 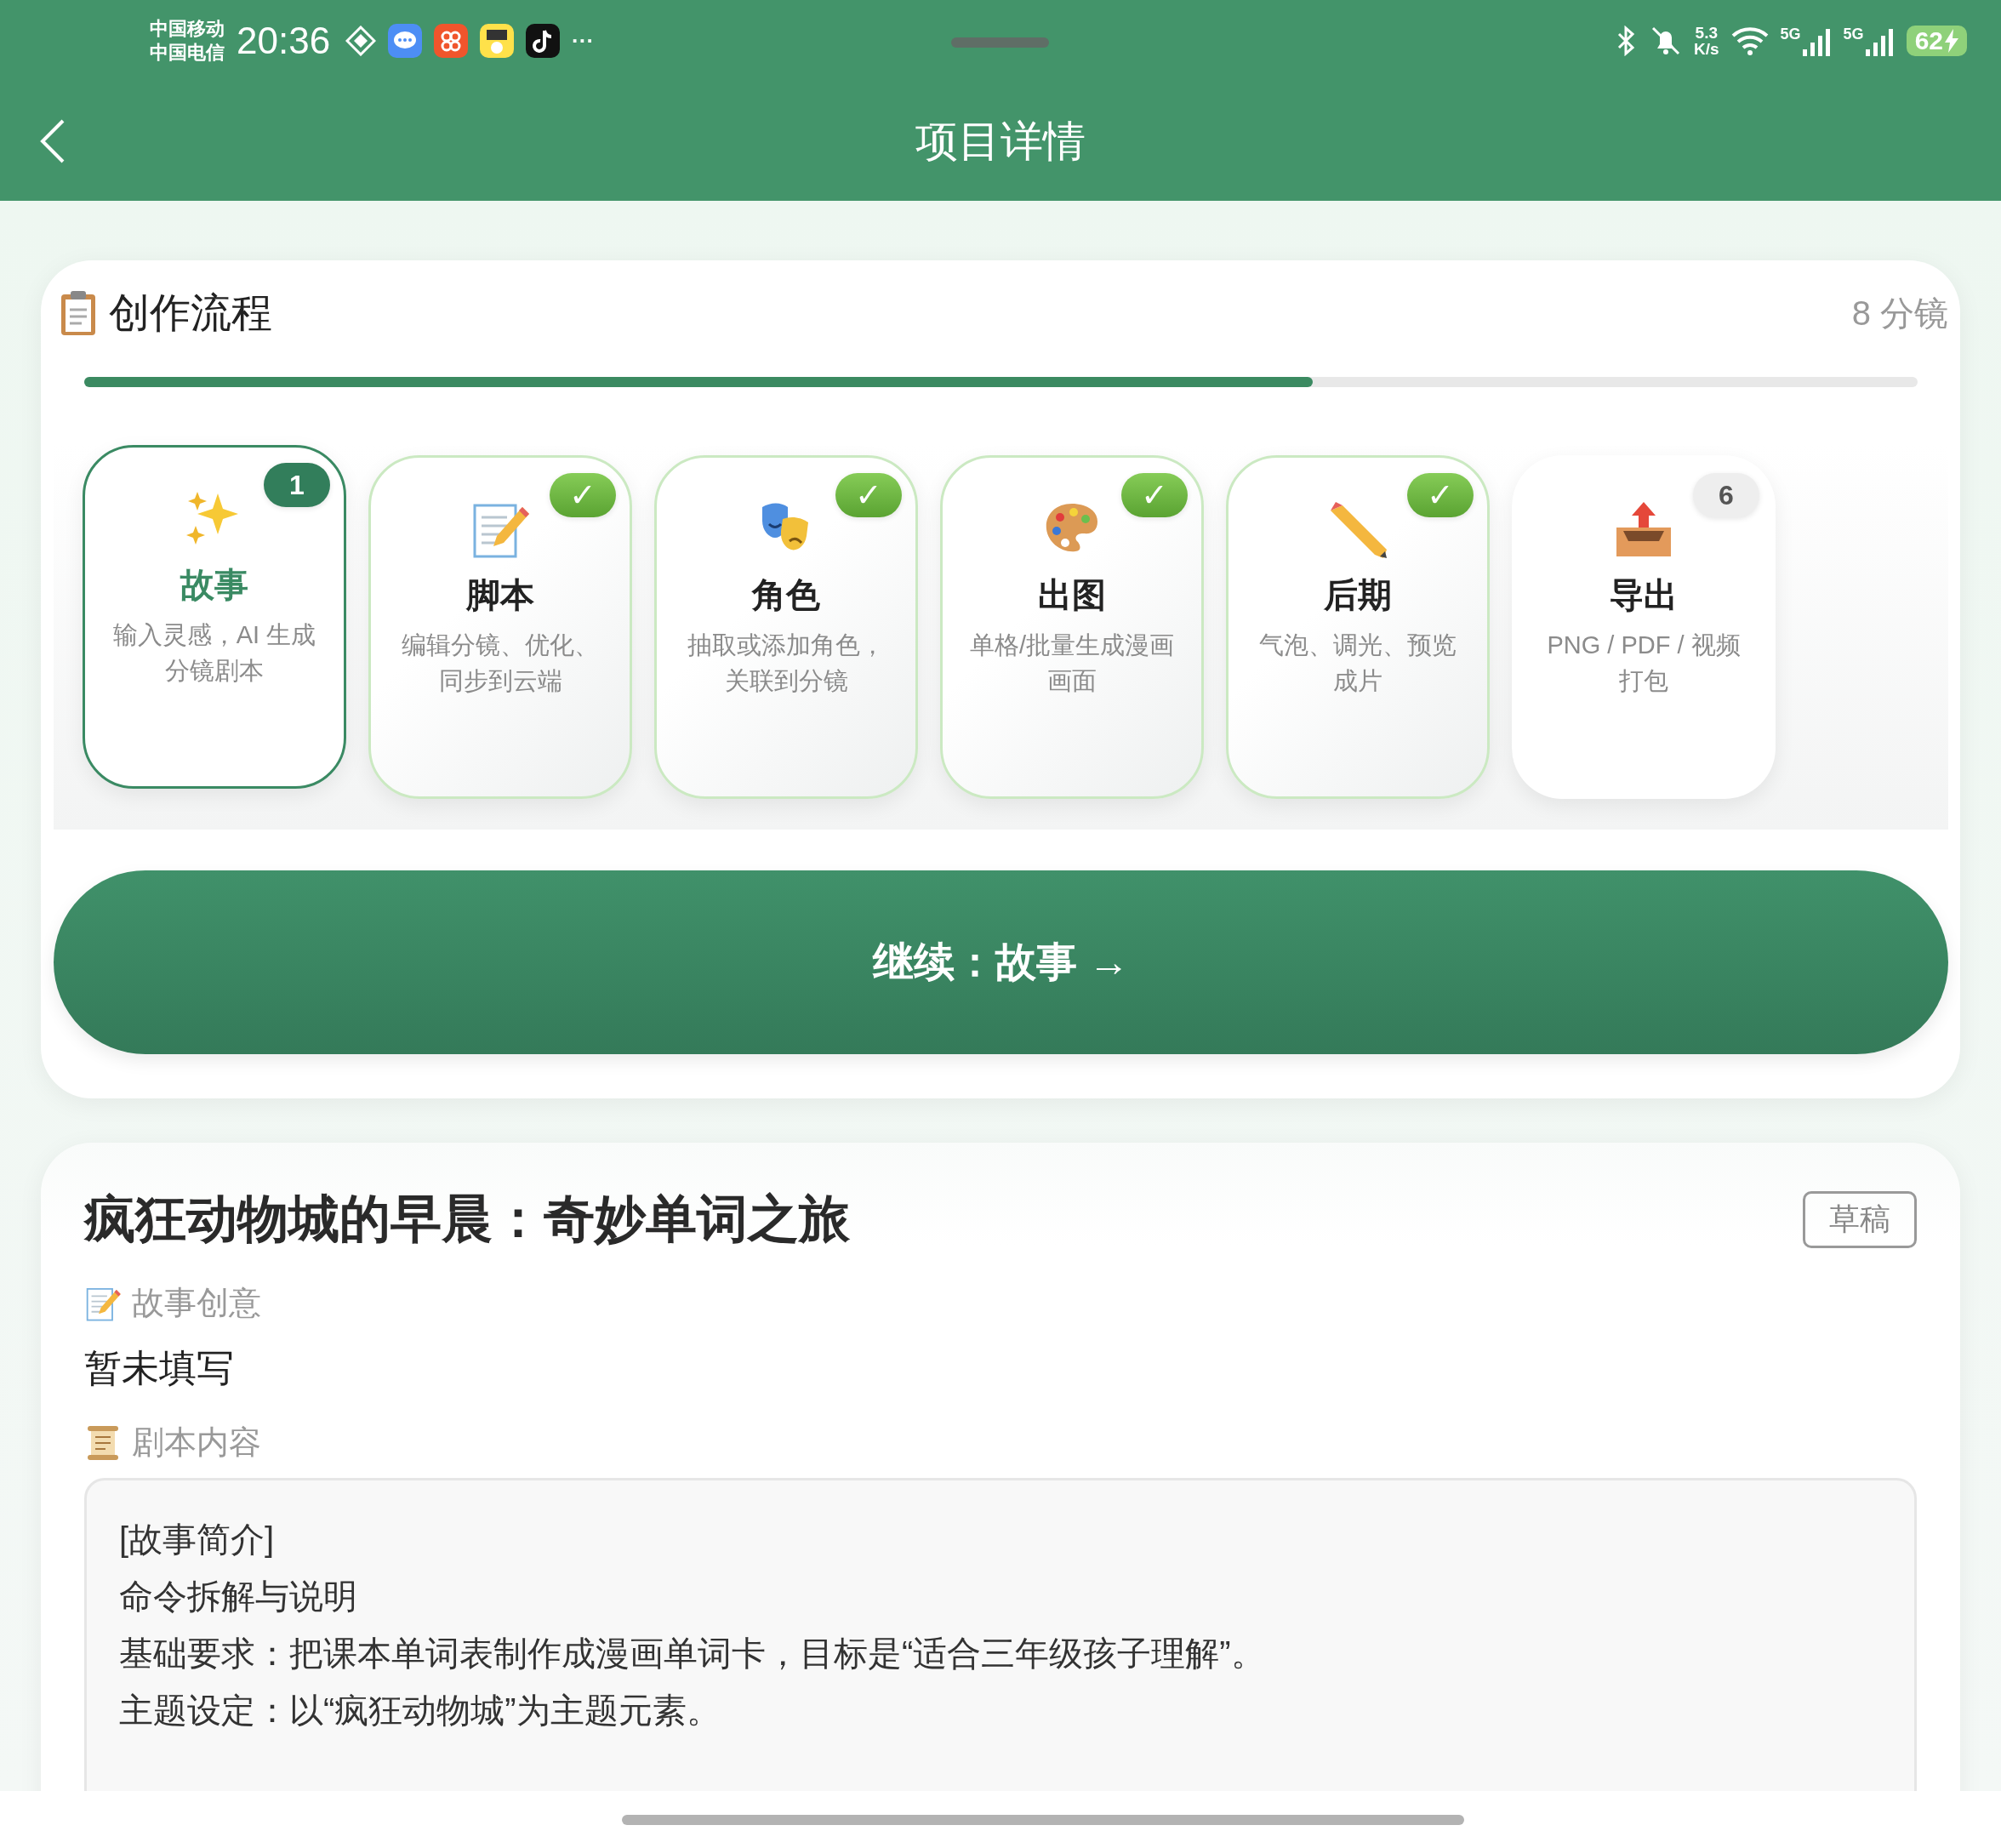 What do you see at coordinates (1043, 1820) in the screenshot?
I see `home-indicator` at bounding box center [1043, 1820].